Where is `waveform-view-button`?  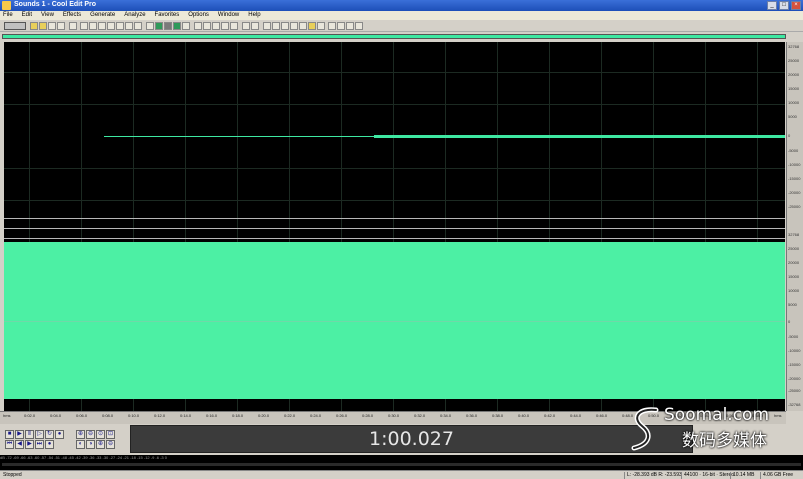
waveform-view-button is located at coordinates (177, 26).